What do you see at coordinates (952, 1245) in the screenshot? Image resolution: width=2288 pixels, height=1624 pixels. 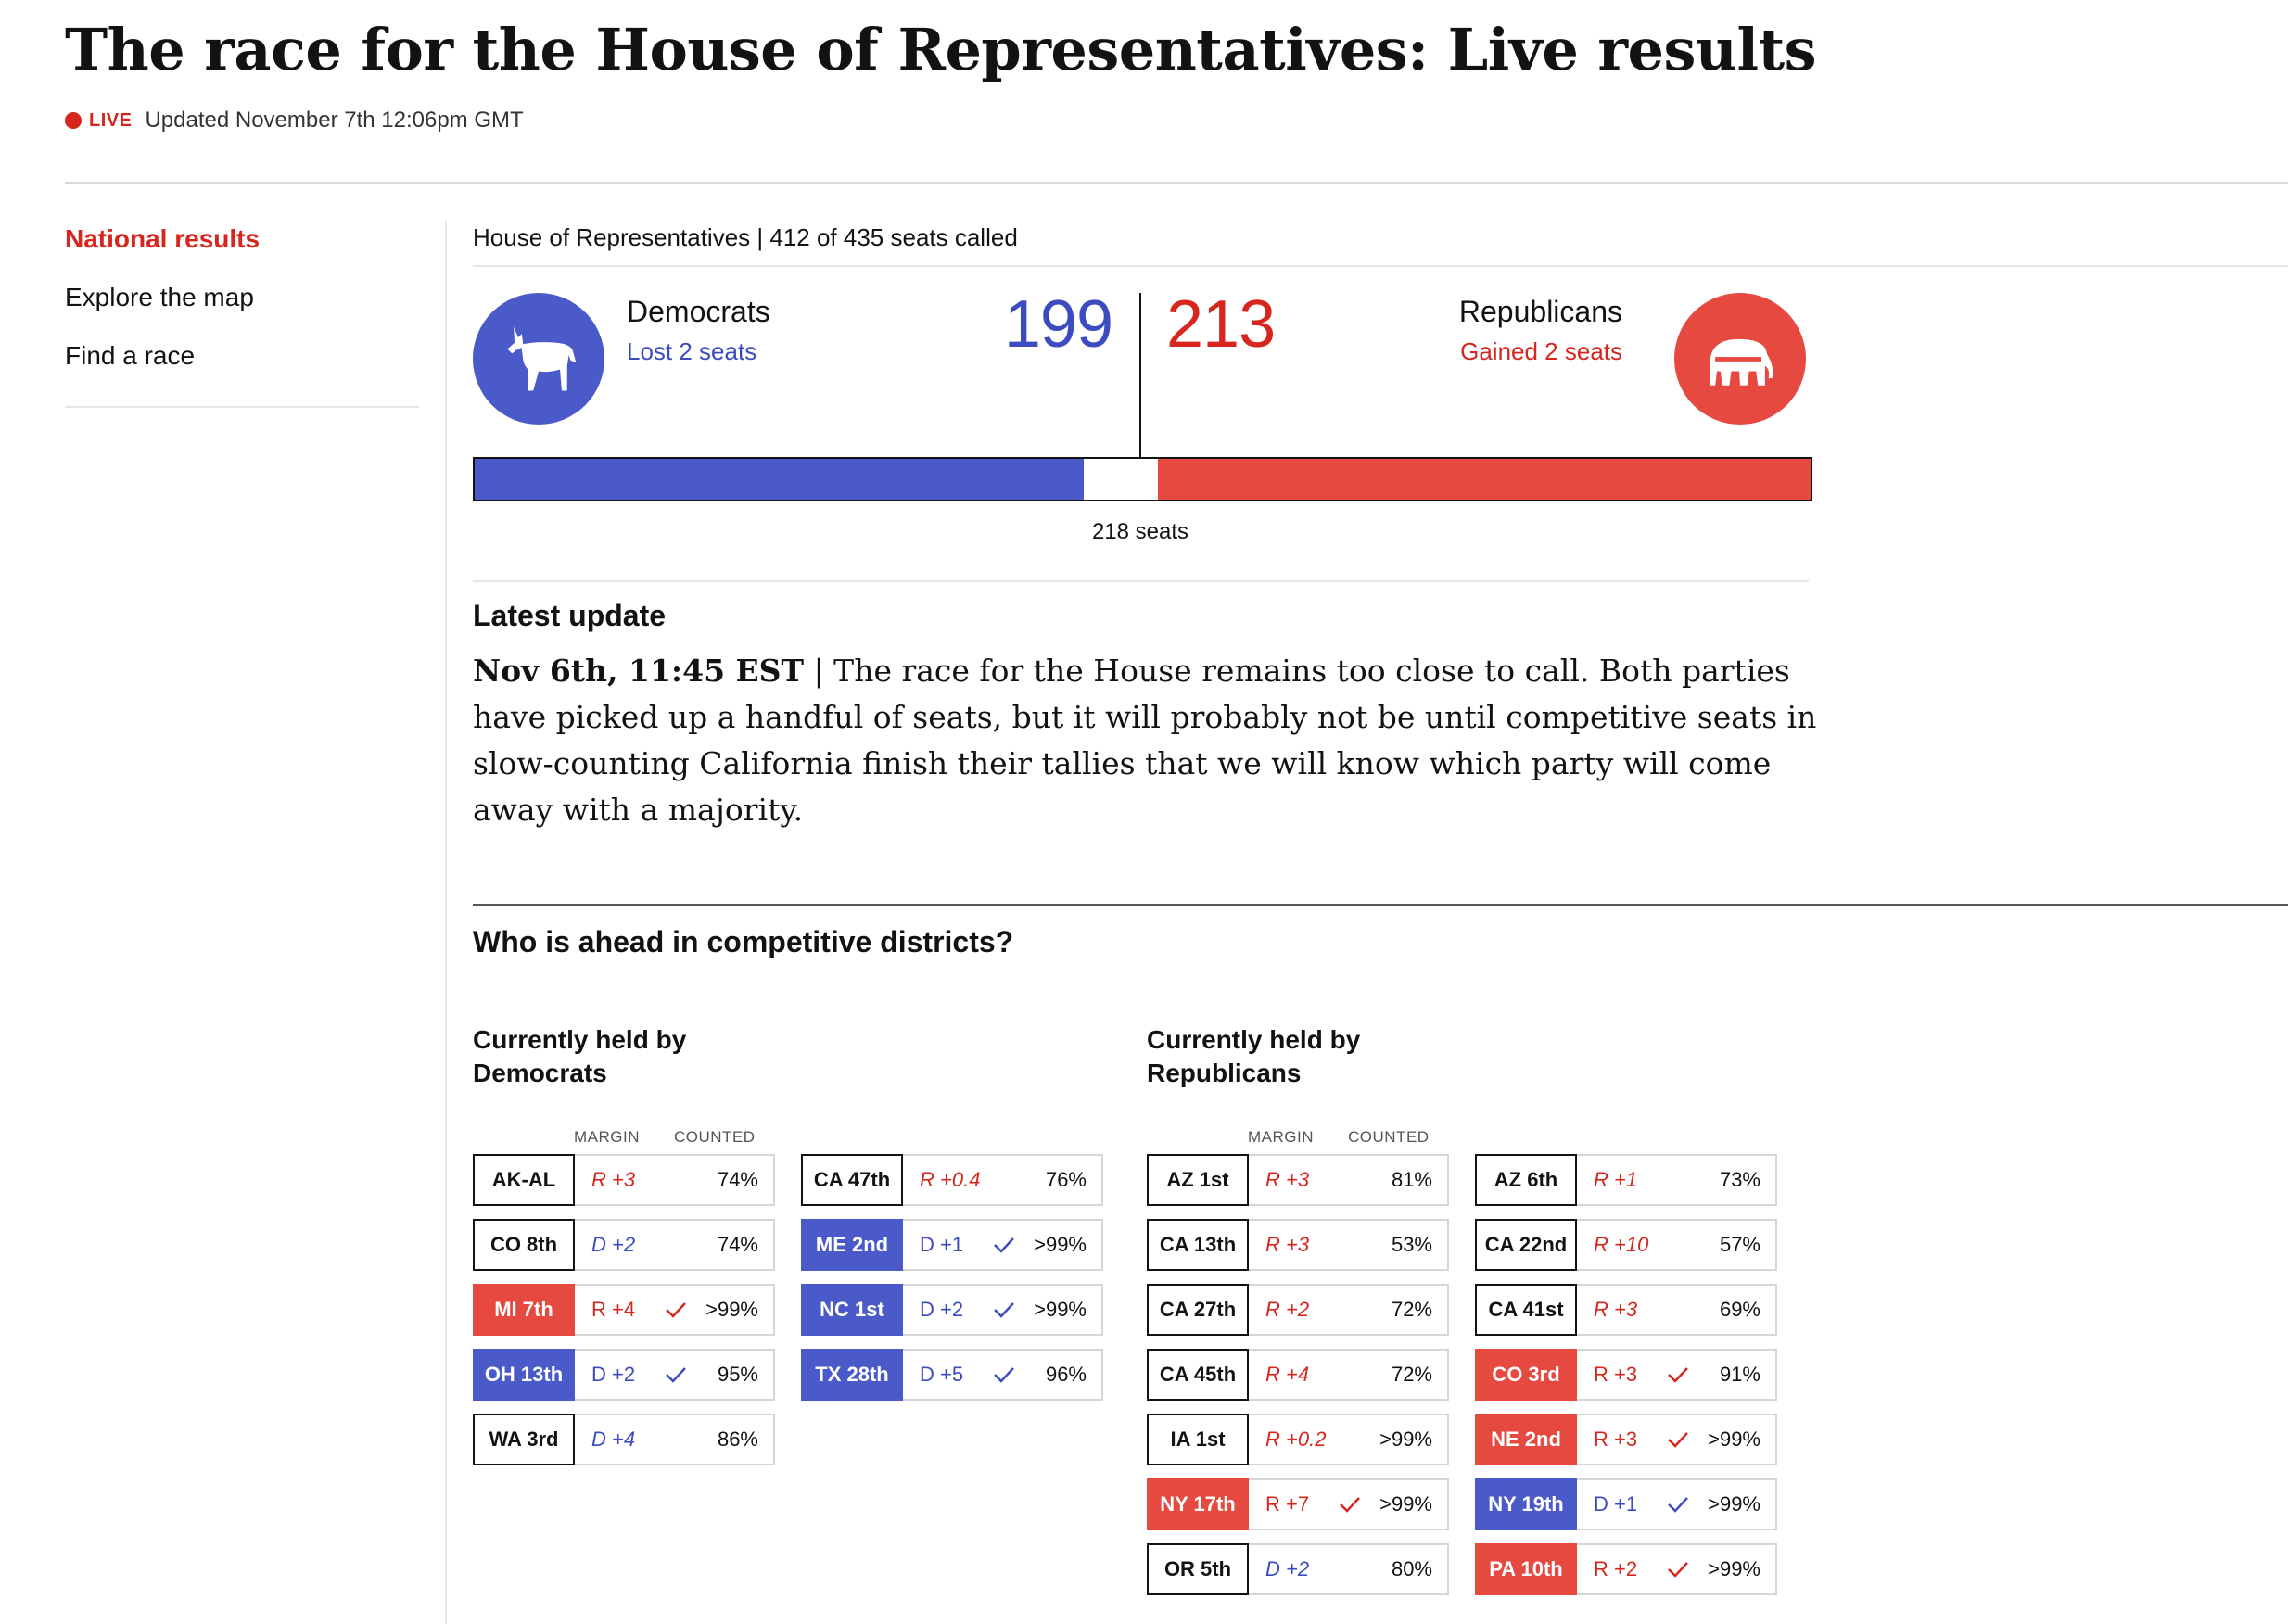 I see `race-row: ME 2nd D +1 >99%` at bounding box center [952, 1245].